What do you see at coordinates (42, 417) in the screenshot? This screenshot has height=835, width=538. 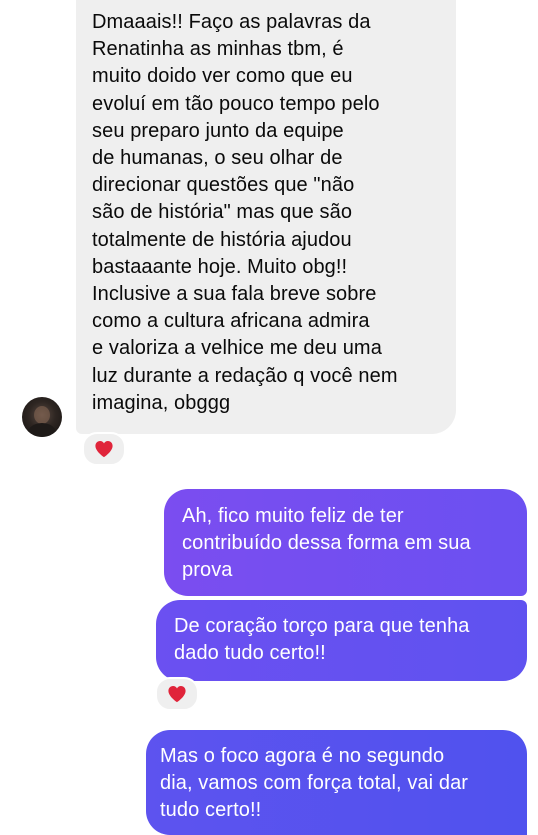 I see `sender-avatar` at bounding box center [42, 417].